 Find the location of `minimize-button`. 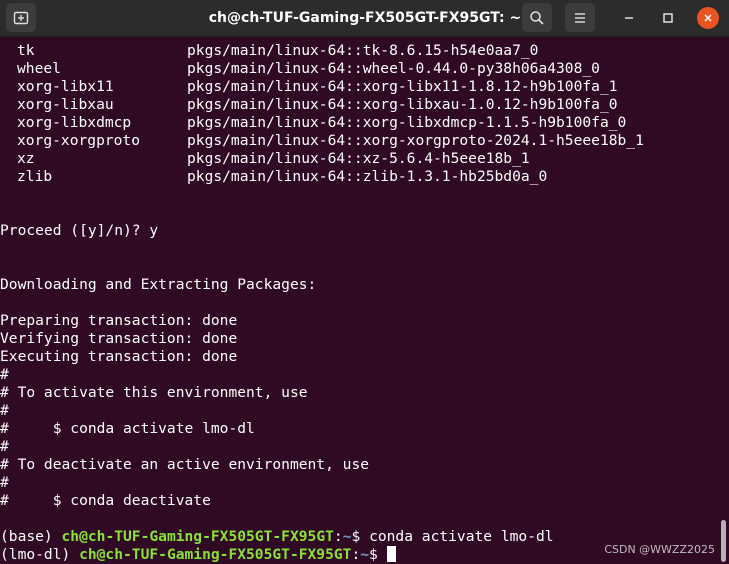

minimize-button is located at coordinates (629, 18).